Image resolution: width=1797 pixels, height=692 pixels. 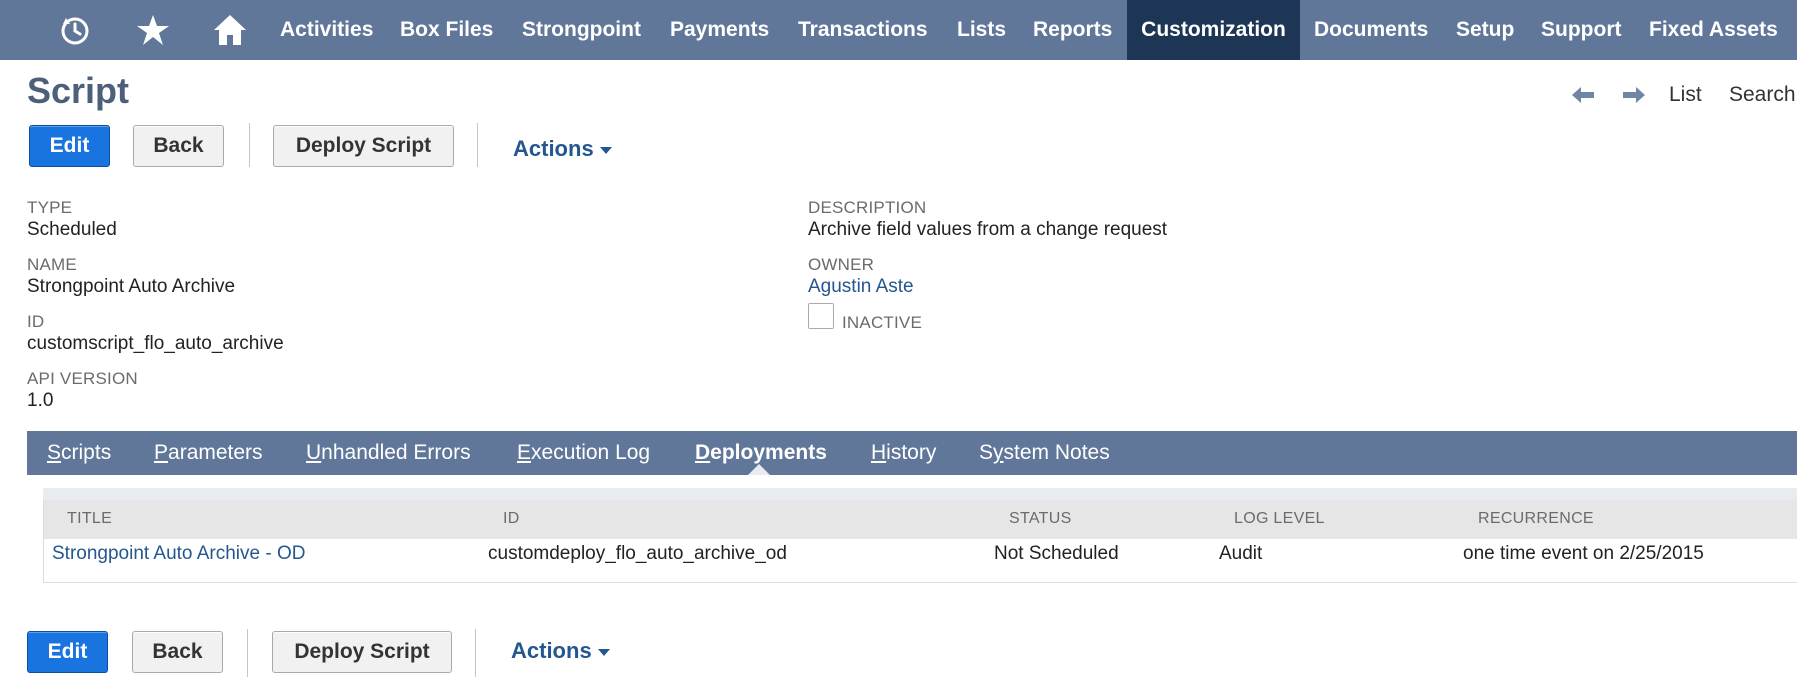 I want to click on tab-scripts: Scripts, so click(x=79, y=453).